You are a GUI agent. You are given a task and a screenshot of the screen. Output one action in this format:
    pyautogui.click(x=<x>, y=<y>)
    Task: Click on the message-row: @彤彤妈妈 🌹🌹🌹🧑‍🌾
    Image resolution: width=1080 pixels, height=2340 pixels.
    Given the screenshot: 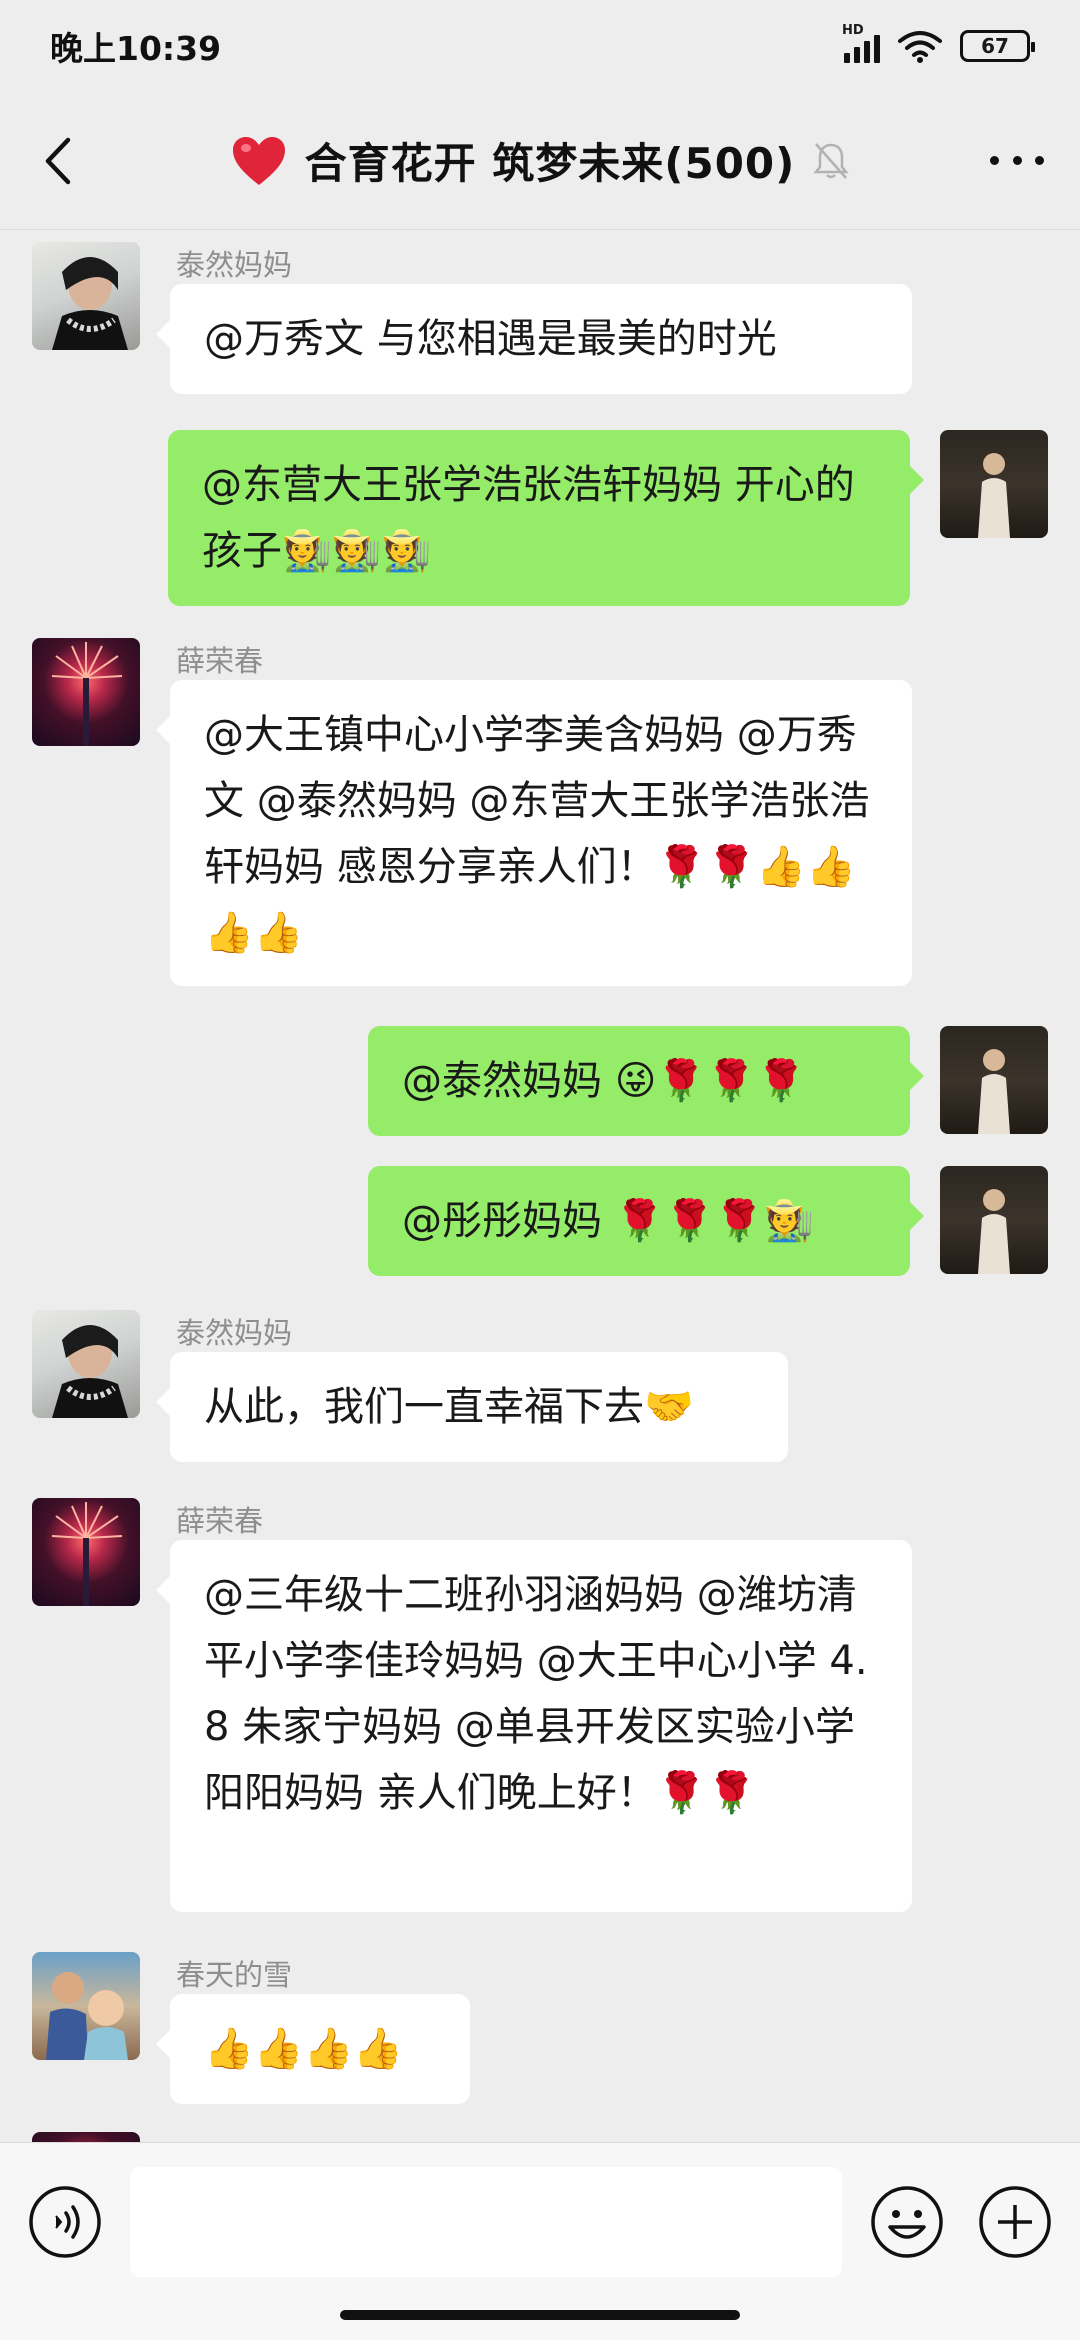 What is the action you would take?
    pyautogui.click(x=540, y=1221)
    